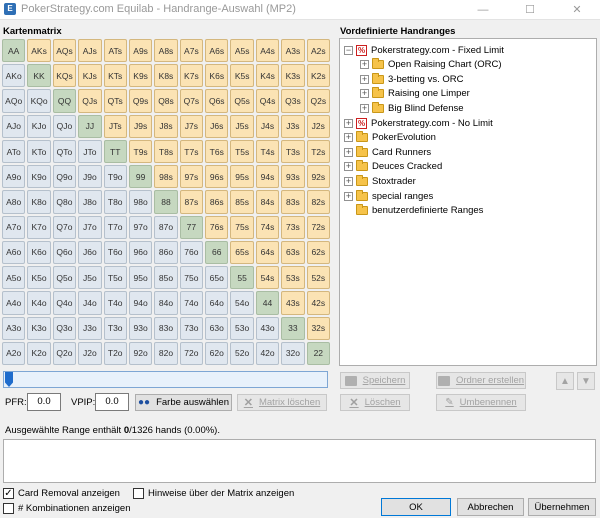 Image resolution: width=600 pixels, height=518 pixels. Describe the element at coordinates (14, 278) in the screenshot. I see `hand-cell-A5o: A5o` at that location.